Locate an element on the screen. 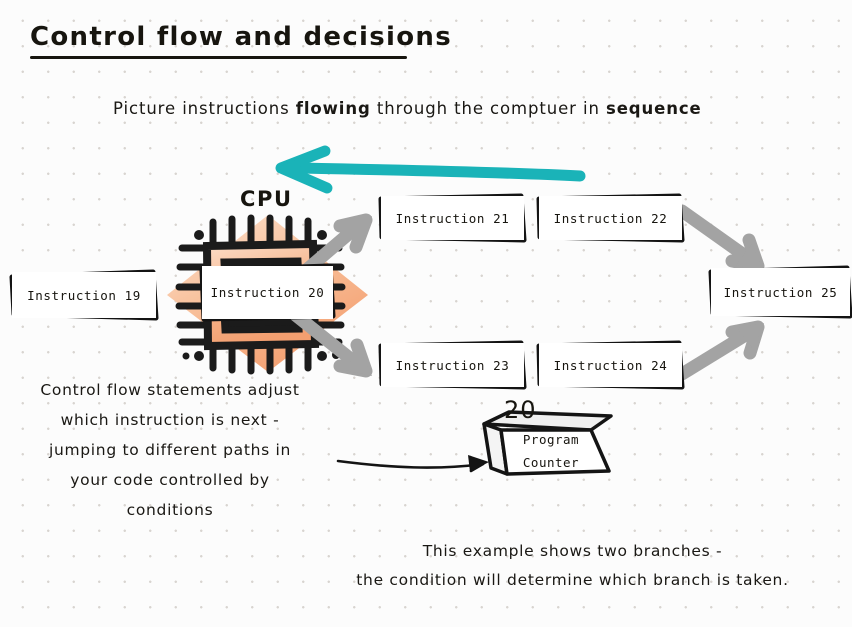  cpu-label: CPU is located at coordinates (266, 199).